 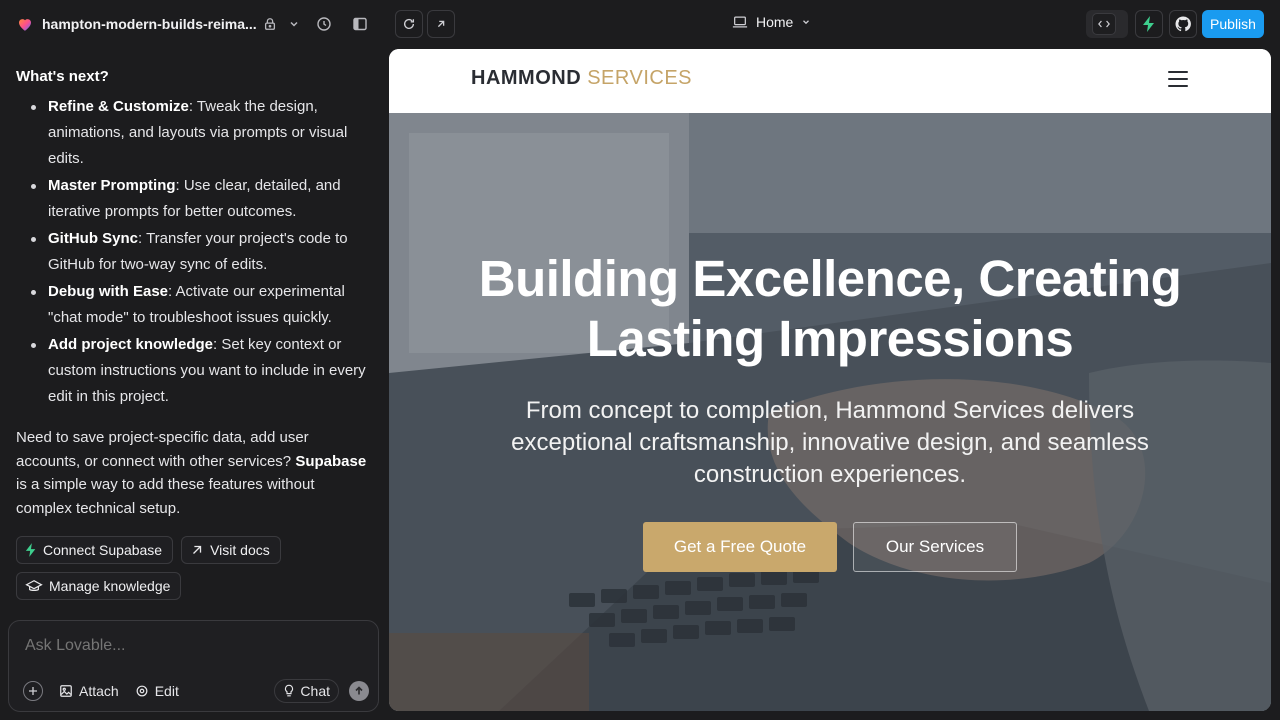 I want to click on supabase-button, so click(x=1149, y=24).